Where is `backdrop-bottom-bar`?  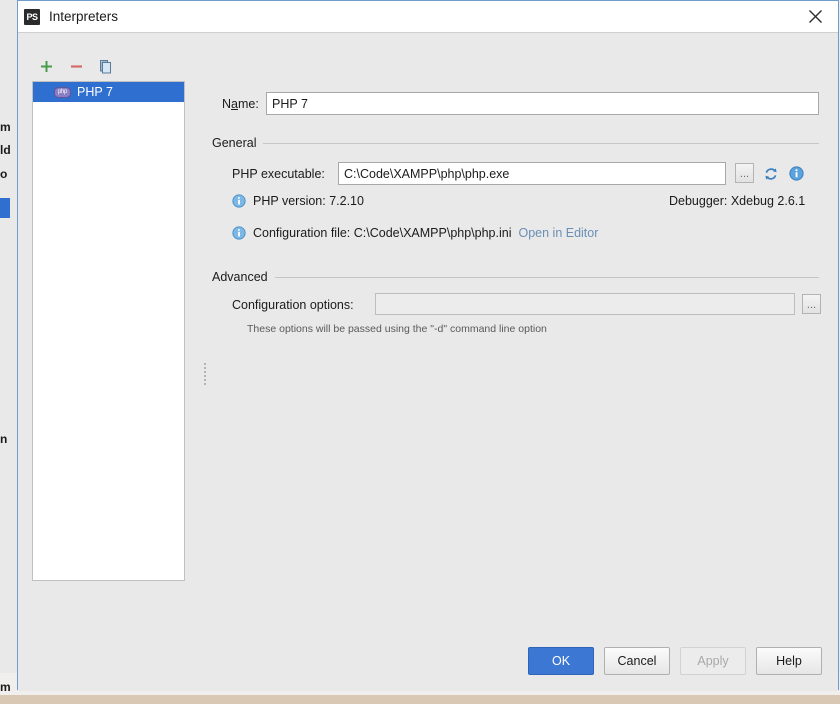 backdrop-bottom-bar is located at coordinates (420, 699).